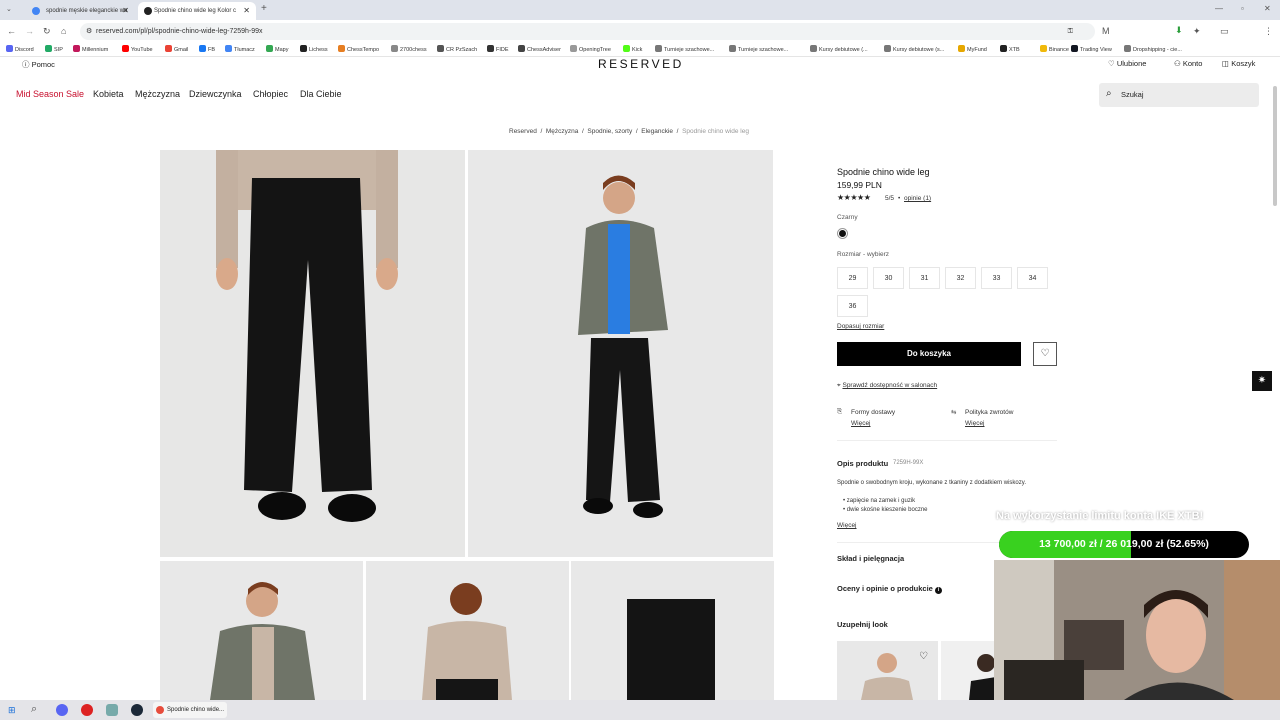  Describe the element at coordinates (968, 670) in the screenshot. I see `complete-look-item` at that location.